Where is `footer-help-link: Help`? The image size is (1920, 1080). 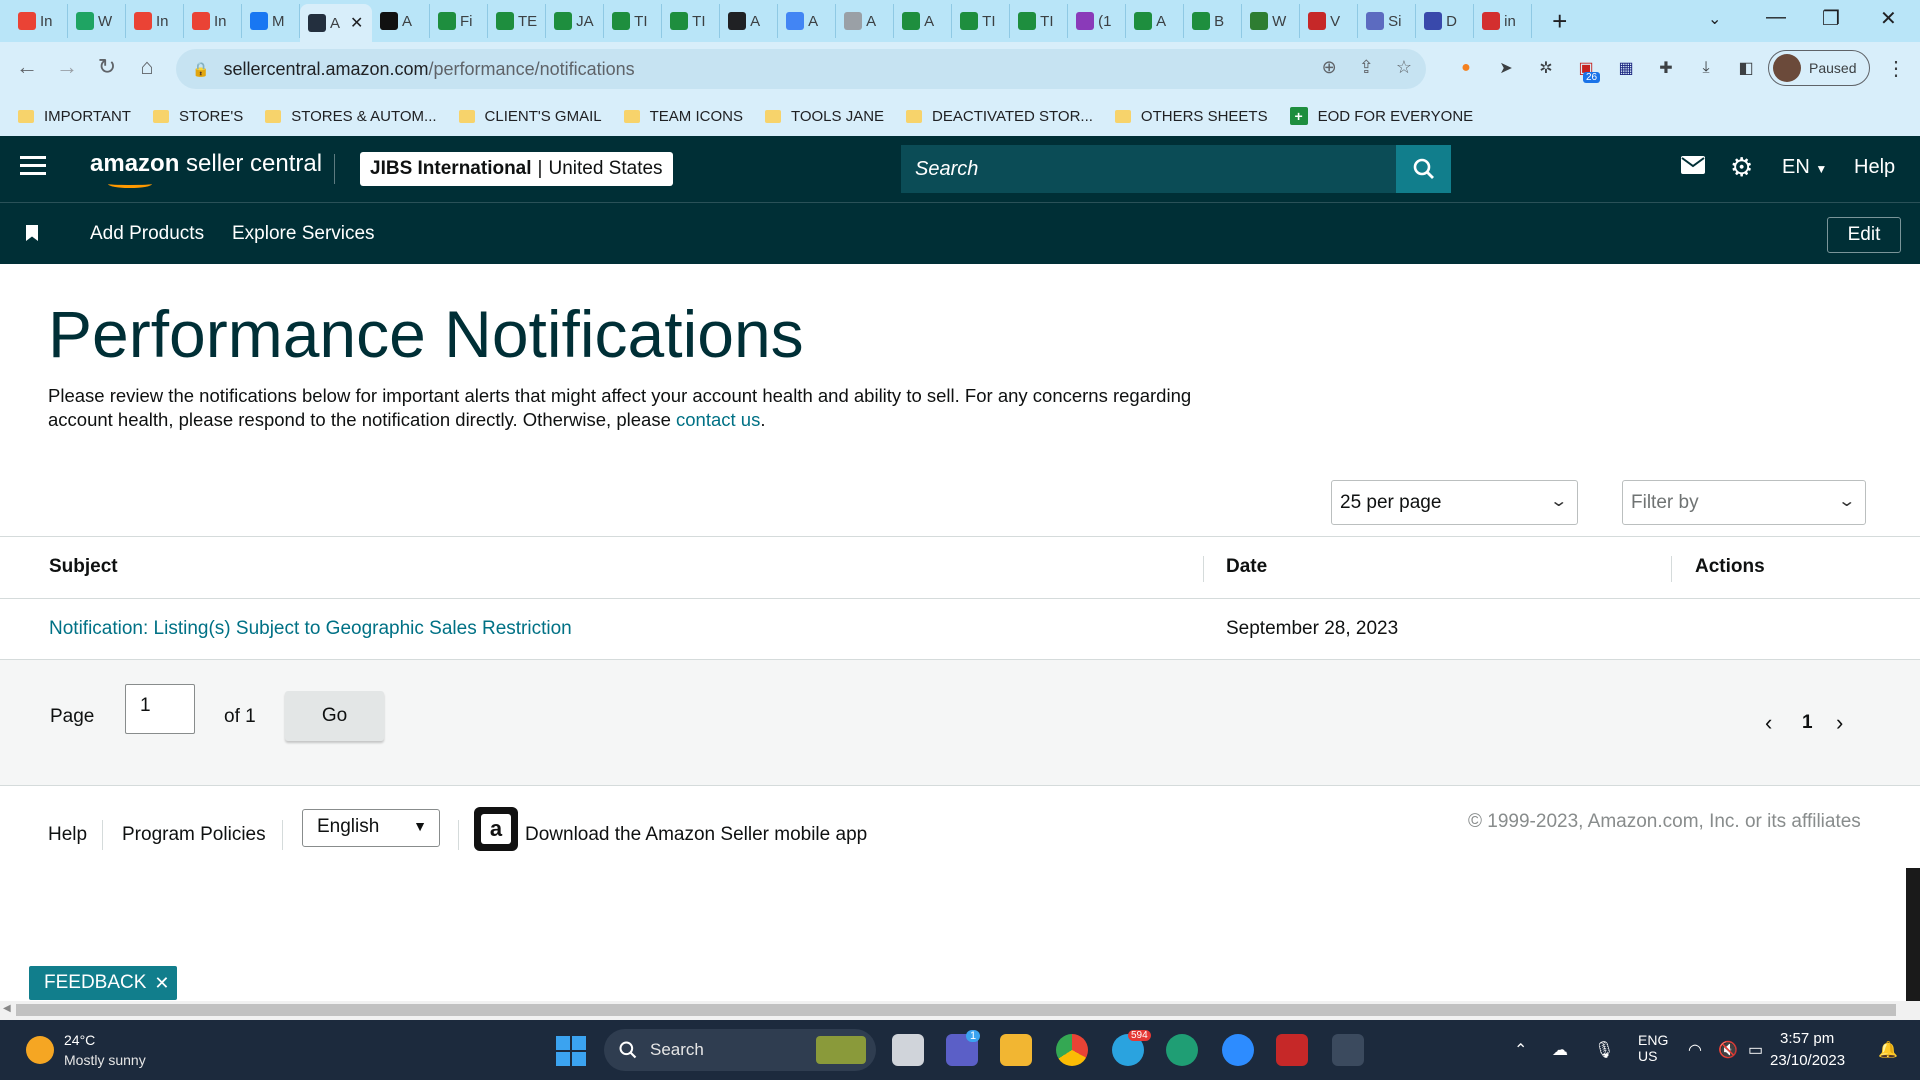 footer-help-link: Help is located at coordinates (67, 835).